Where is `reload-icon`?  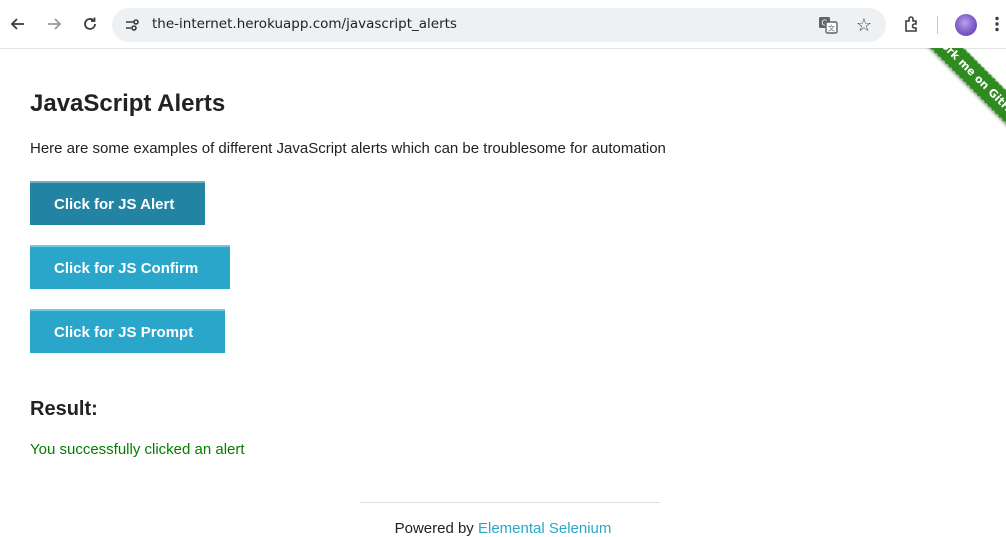
reload-icon is located at coordinates (90, 24).